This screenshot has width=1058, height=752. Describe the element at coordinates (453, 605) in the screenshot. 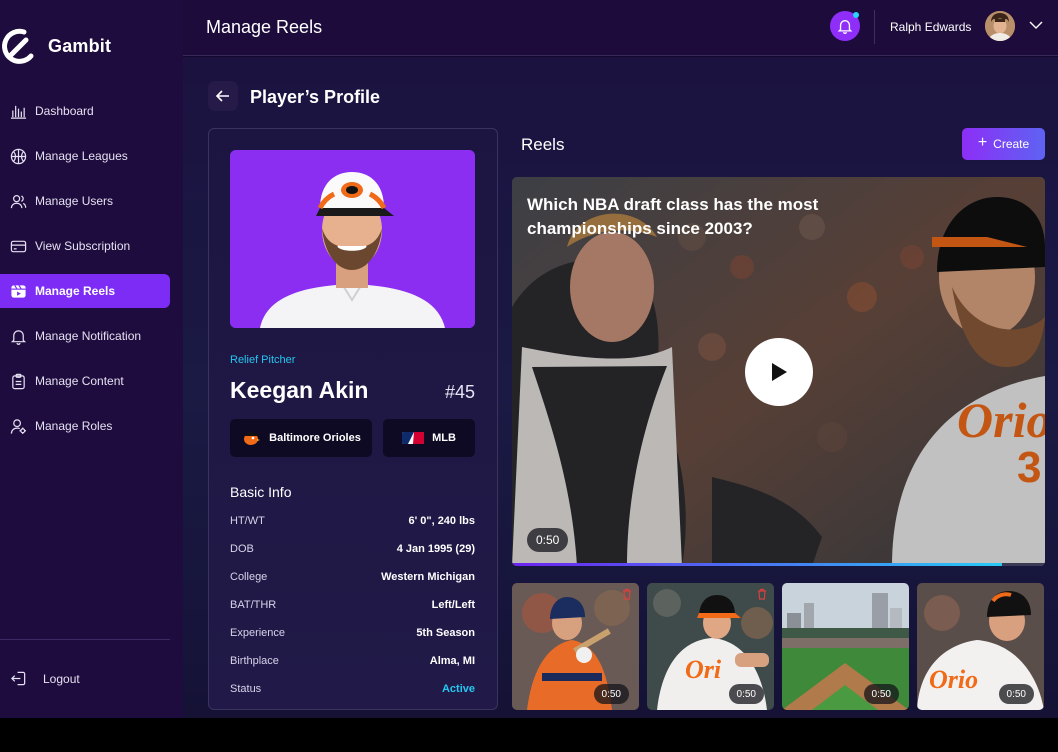

I see `info-value: Left/Left` at that location.